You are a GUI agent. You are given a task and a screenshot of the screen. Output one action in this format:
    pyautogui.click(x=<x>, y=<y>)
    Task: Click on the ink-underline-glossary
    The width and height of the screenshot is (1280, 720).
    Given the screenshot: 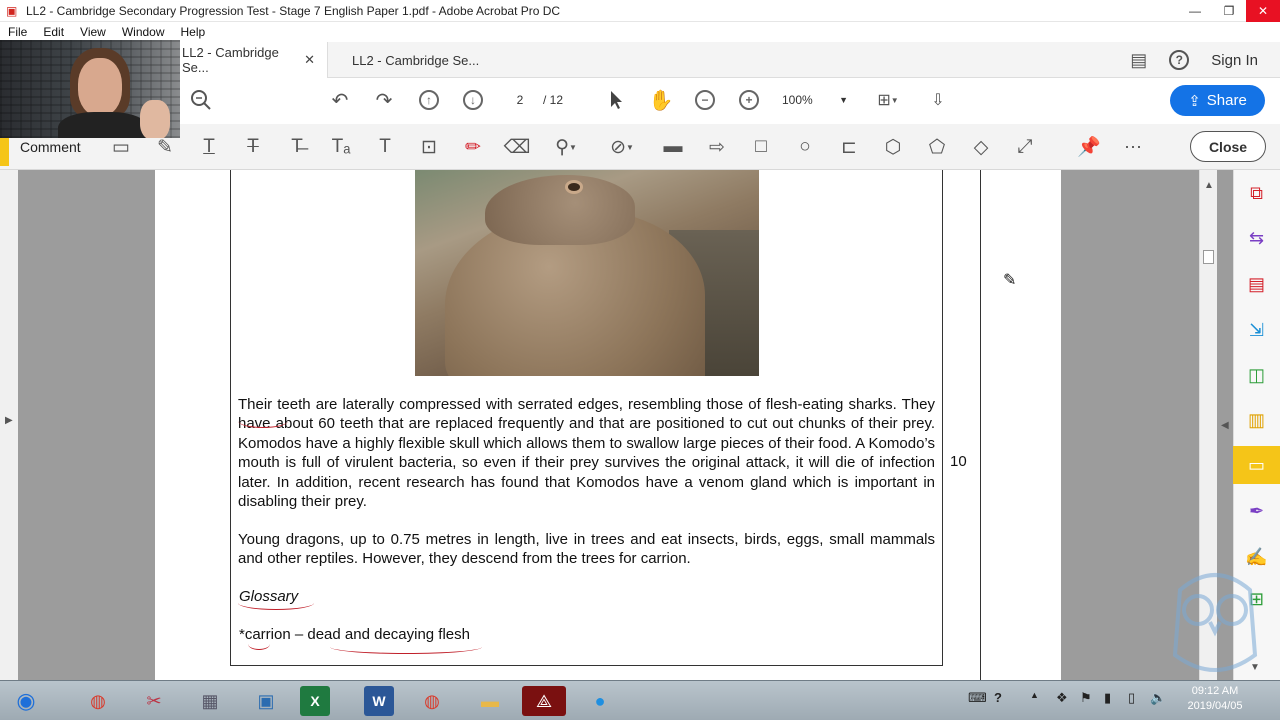 What is the action you would take?
    pyautogui.click(x=276, y=603)
    